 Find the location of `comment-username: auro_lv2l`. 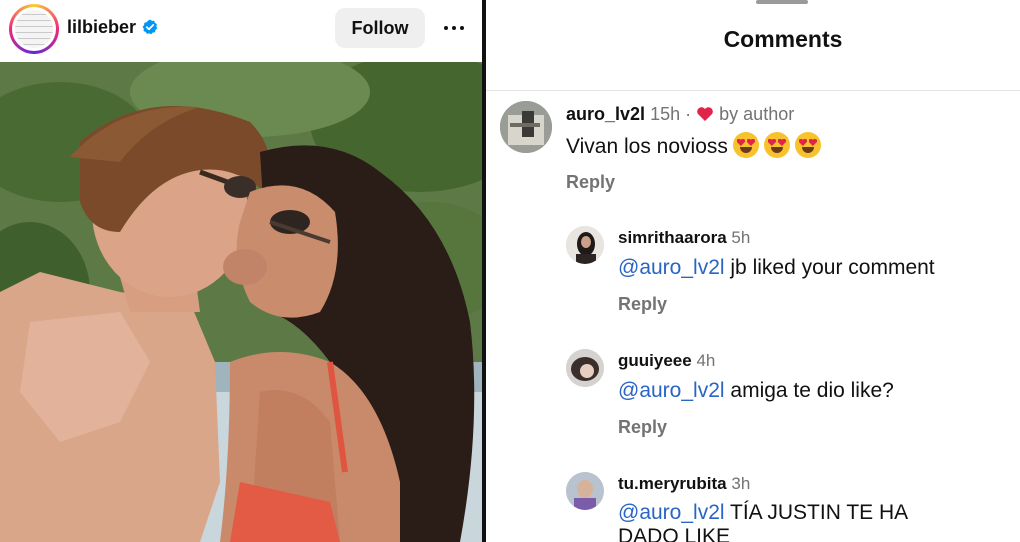

comment-username: auro_lv2l is located at coordinates (605, 114).